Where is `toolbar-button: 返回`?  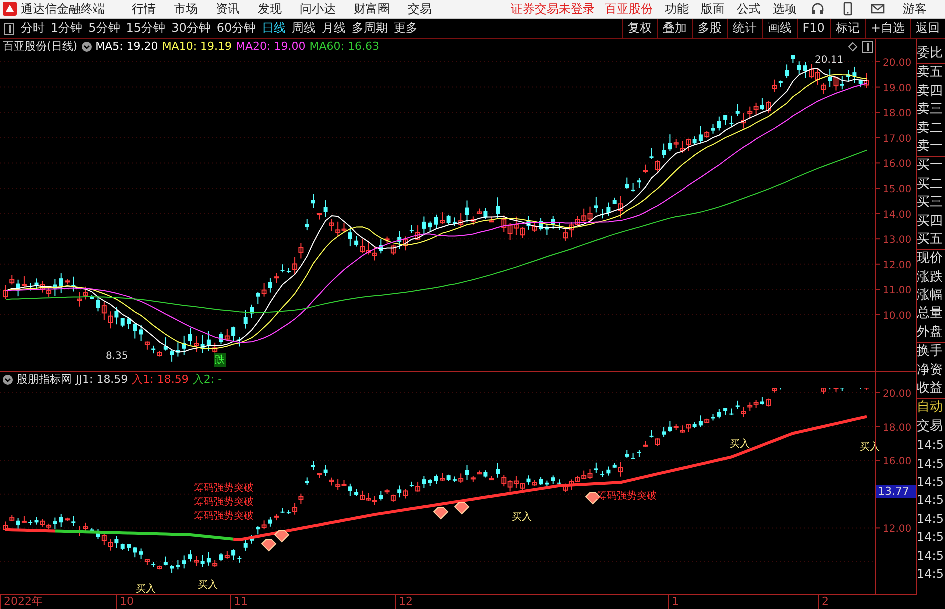 toolbar-button: 返回 is located at coordinates (927, 28).